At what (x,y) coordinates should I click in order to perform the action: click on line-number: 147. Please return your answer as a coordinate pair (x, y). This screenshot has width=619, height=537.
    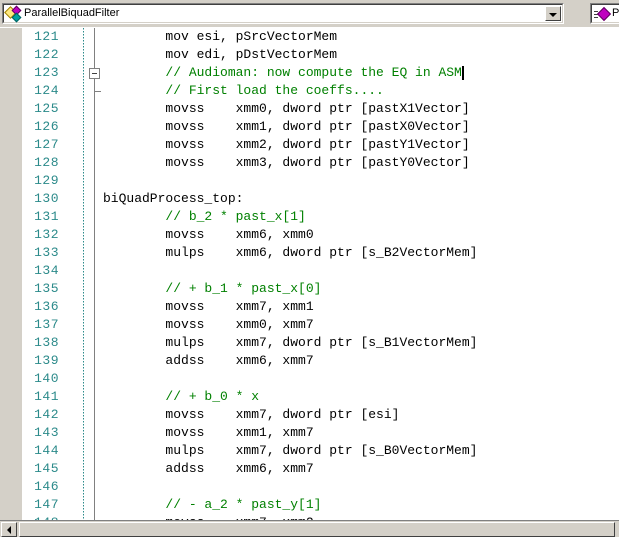
    Looking at the image, I should click on (46, 504).